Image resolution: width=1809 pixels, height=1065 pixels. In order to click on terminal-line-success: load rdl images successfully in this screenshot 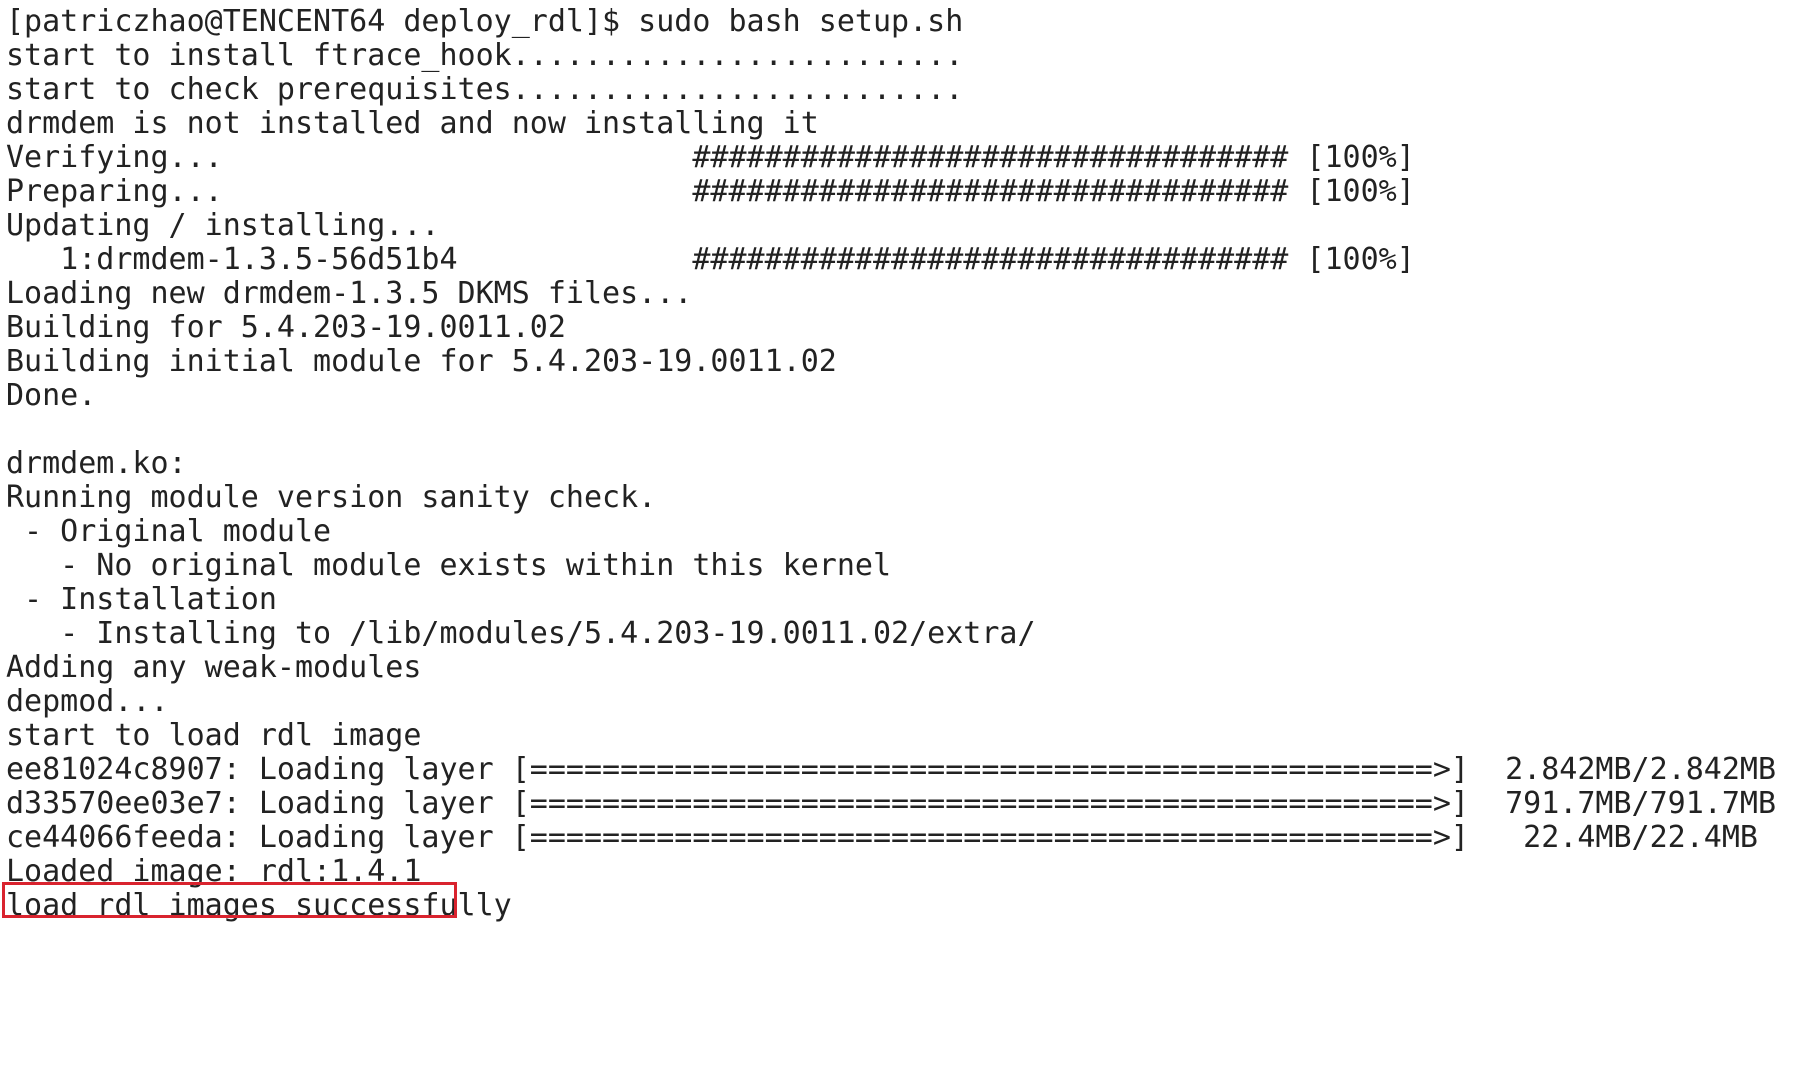, I will do `click(259, 905)`.